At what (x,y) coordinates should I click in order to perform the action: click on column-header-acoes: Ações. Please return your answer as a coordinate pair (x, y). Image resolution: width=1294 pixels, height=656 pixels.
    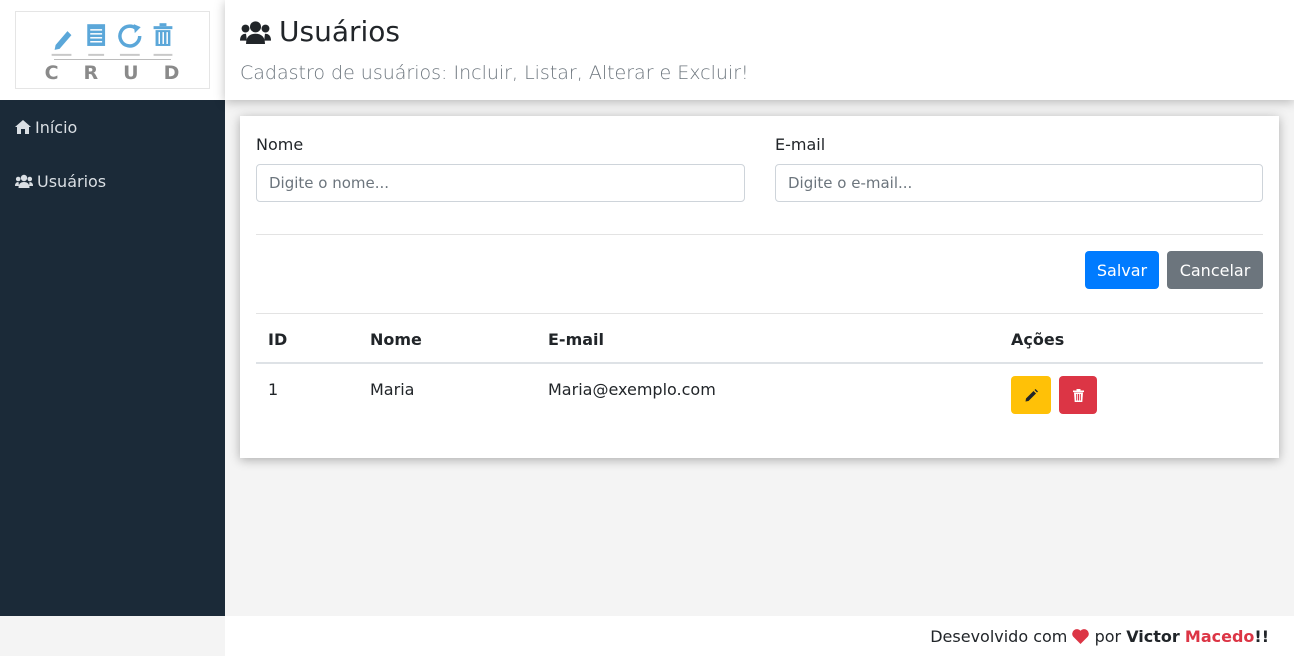
    Looking at the image, I should click on (1038, 339).